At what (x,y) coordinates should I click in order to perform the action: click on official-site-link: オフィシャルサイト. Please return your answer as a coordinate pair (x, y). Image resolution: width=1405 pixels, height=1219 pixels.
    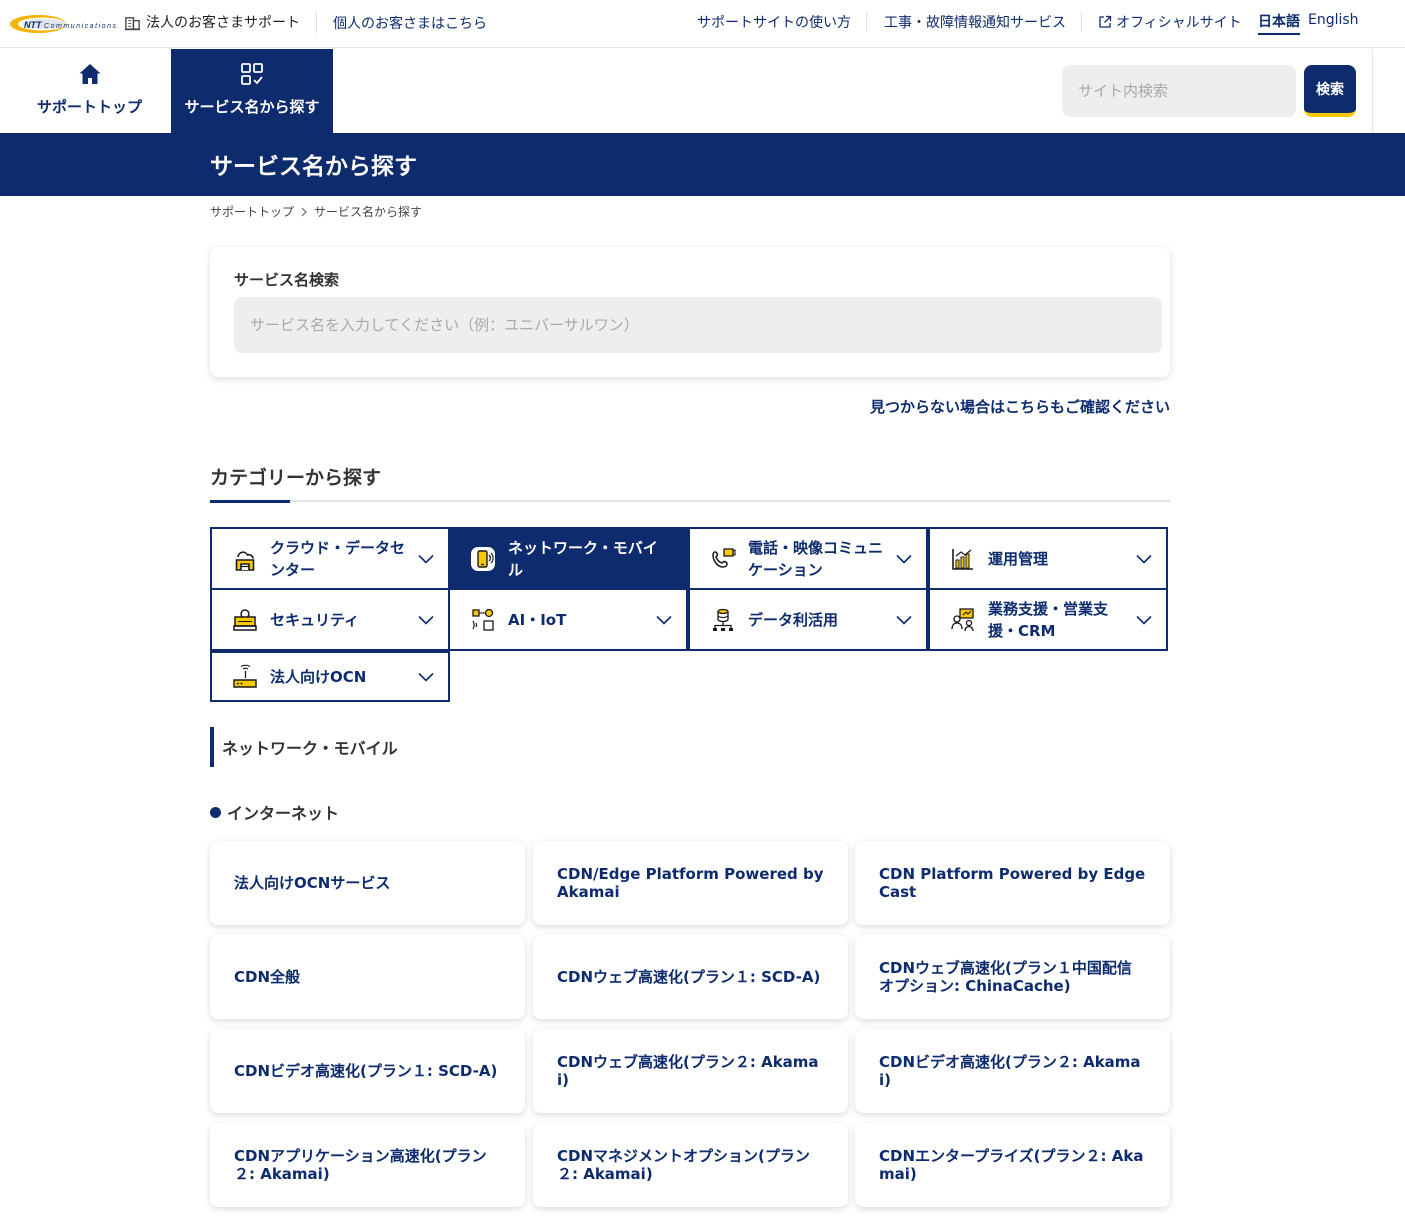
    Looking at the image, I should click on (1170, 22).